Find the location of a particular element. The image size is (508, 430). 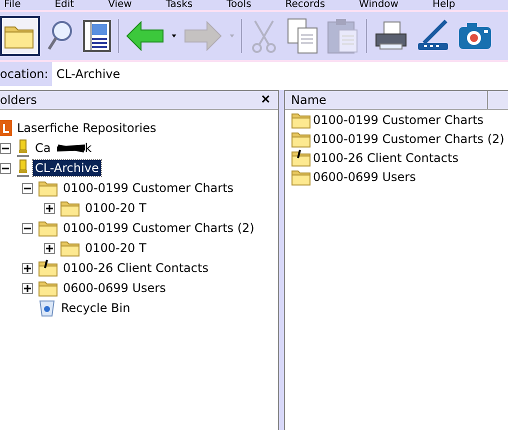

scissors-icon is located at coordinates (264, 36).